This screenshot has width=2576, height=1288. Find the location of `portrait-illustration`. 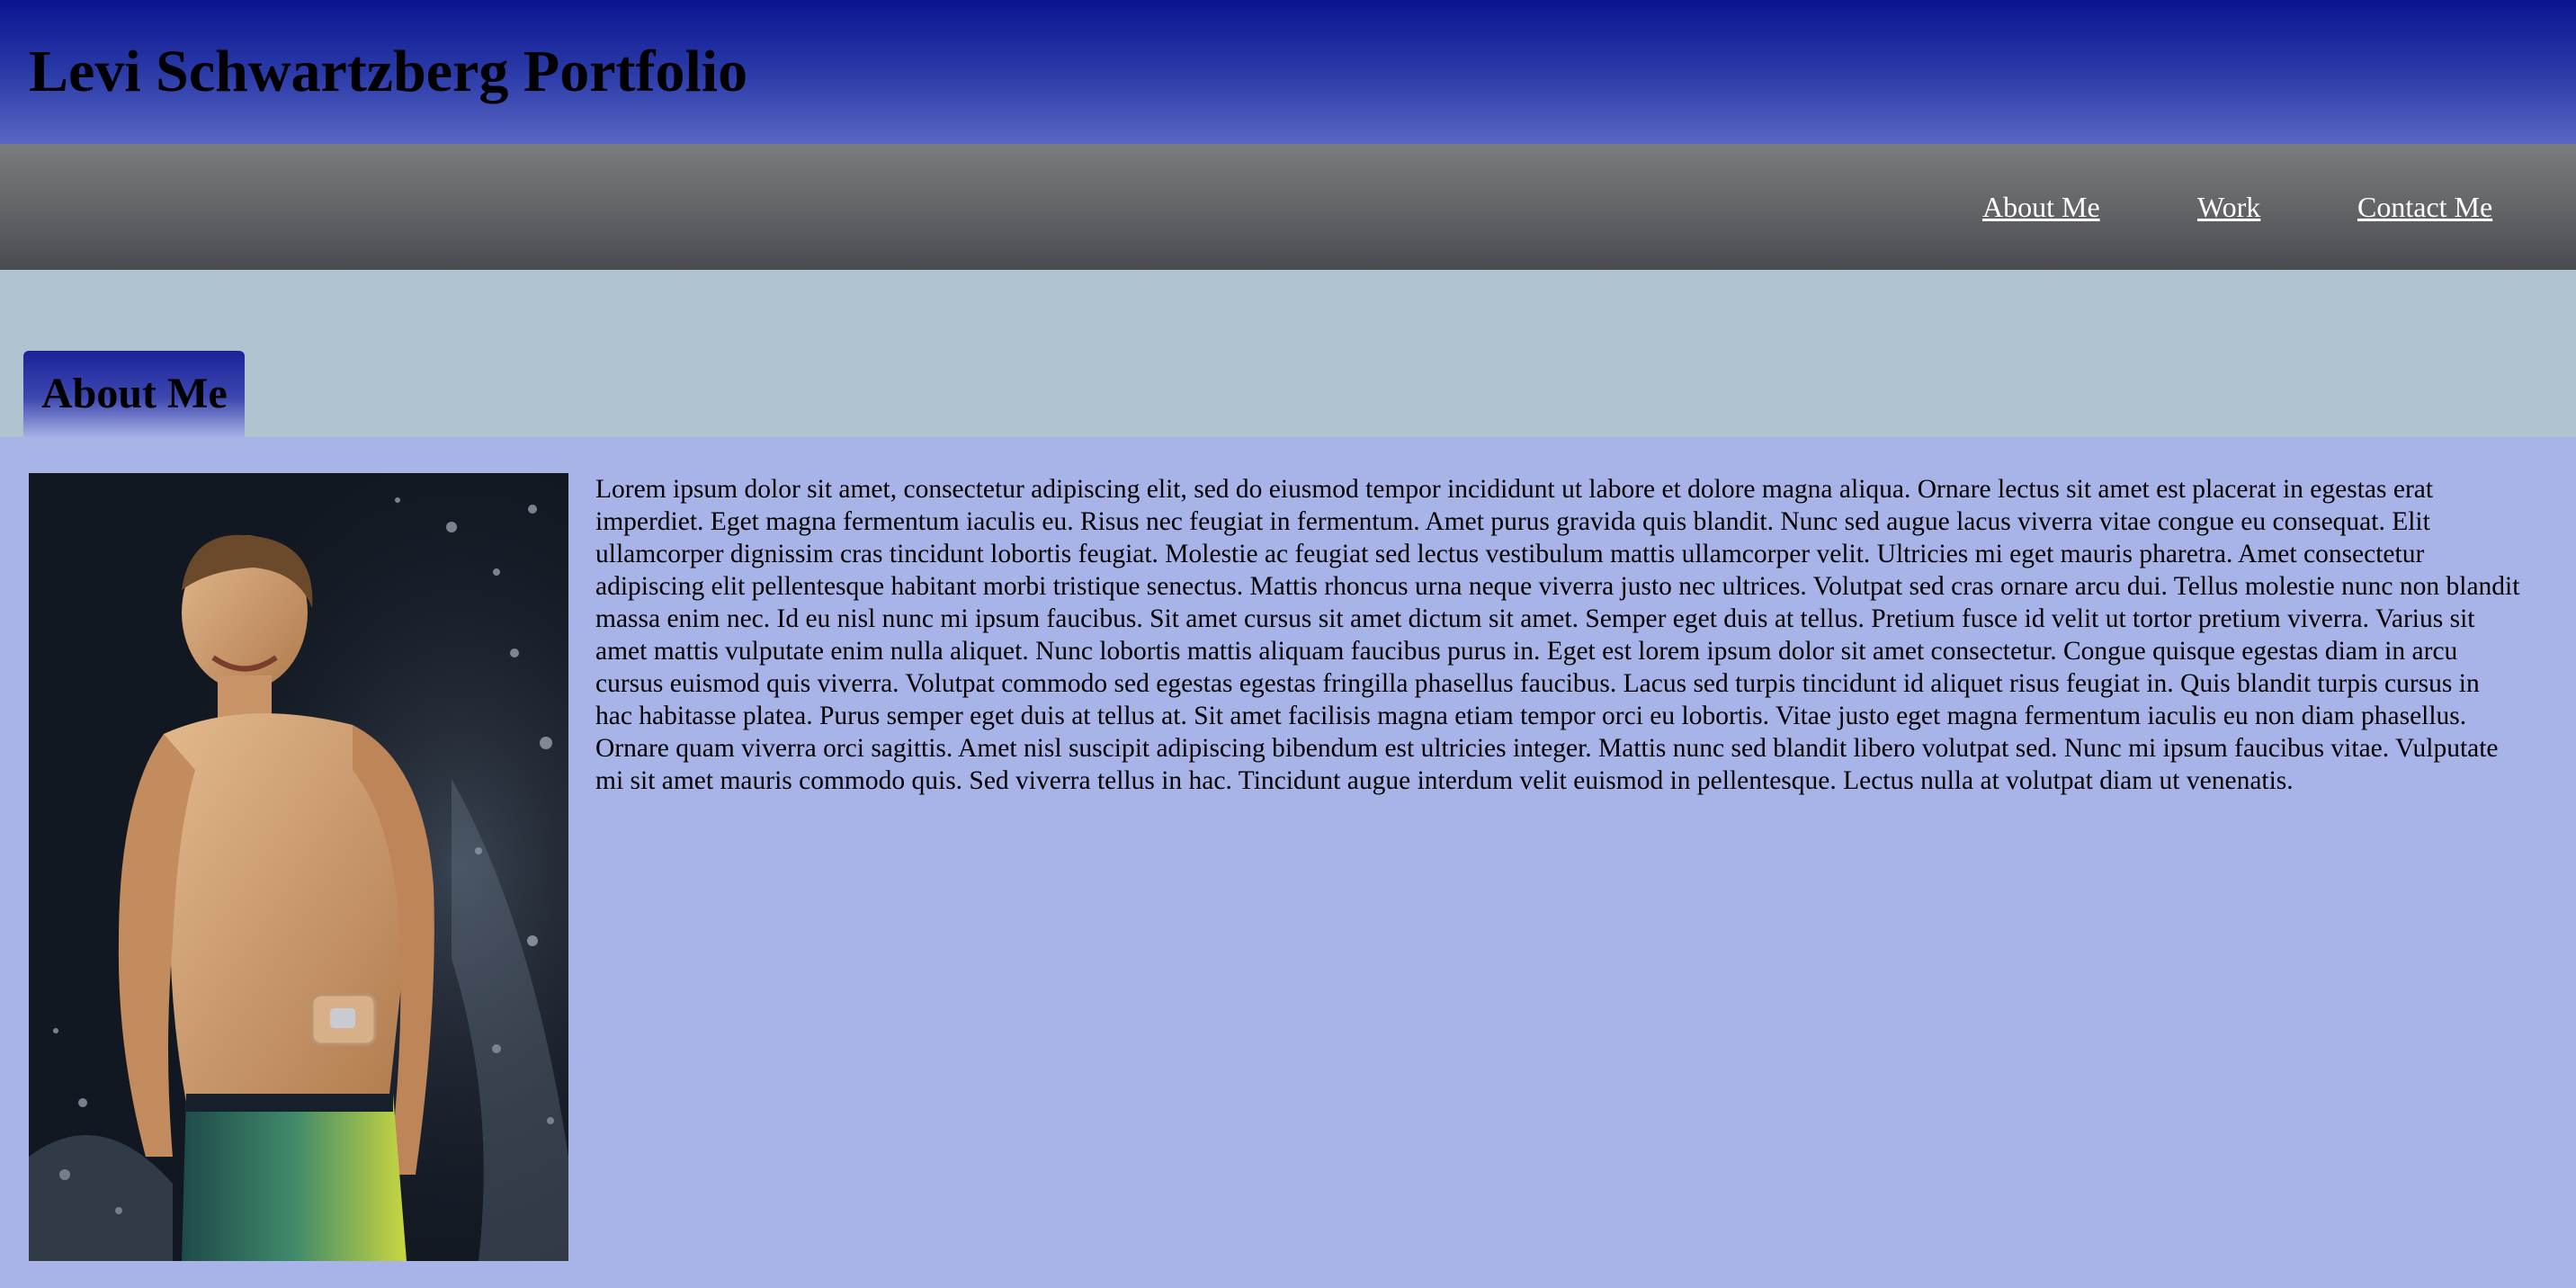

portrait-illustration is located at coordinates (298, 867).